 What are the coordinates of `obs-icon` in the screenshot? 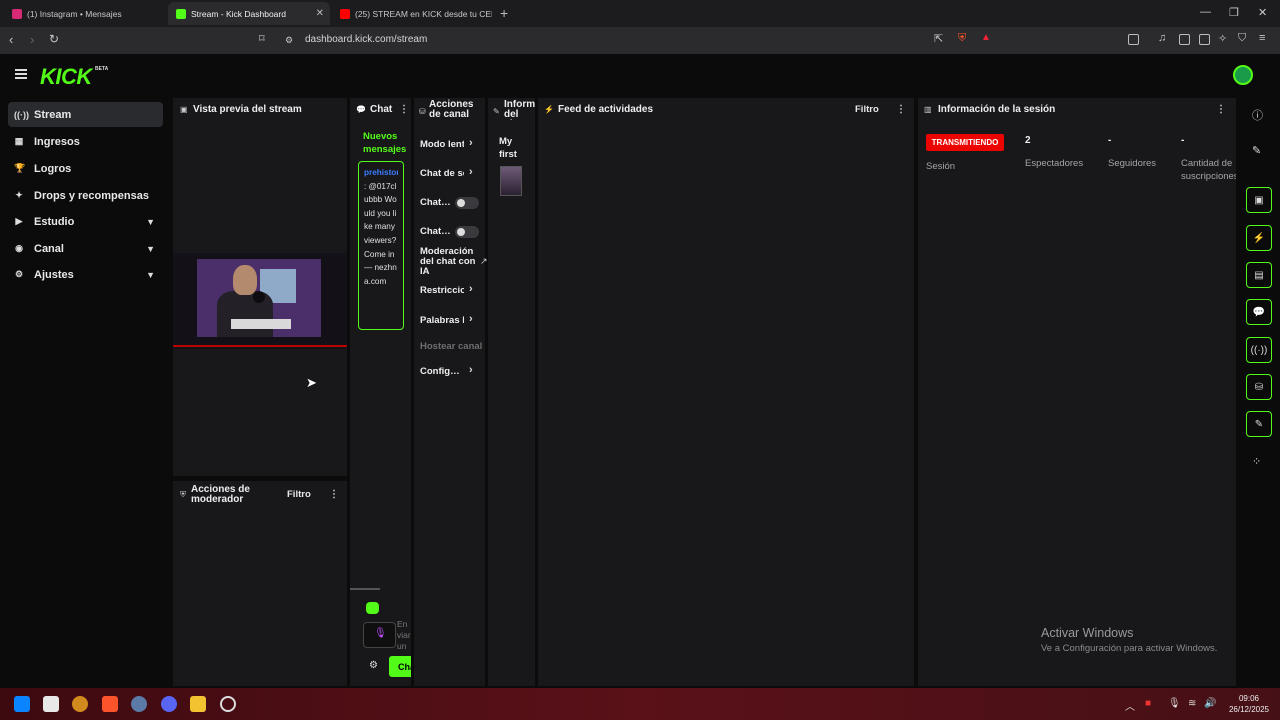 It's located at (228, 704).